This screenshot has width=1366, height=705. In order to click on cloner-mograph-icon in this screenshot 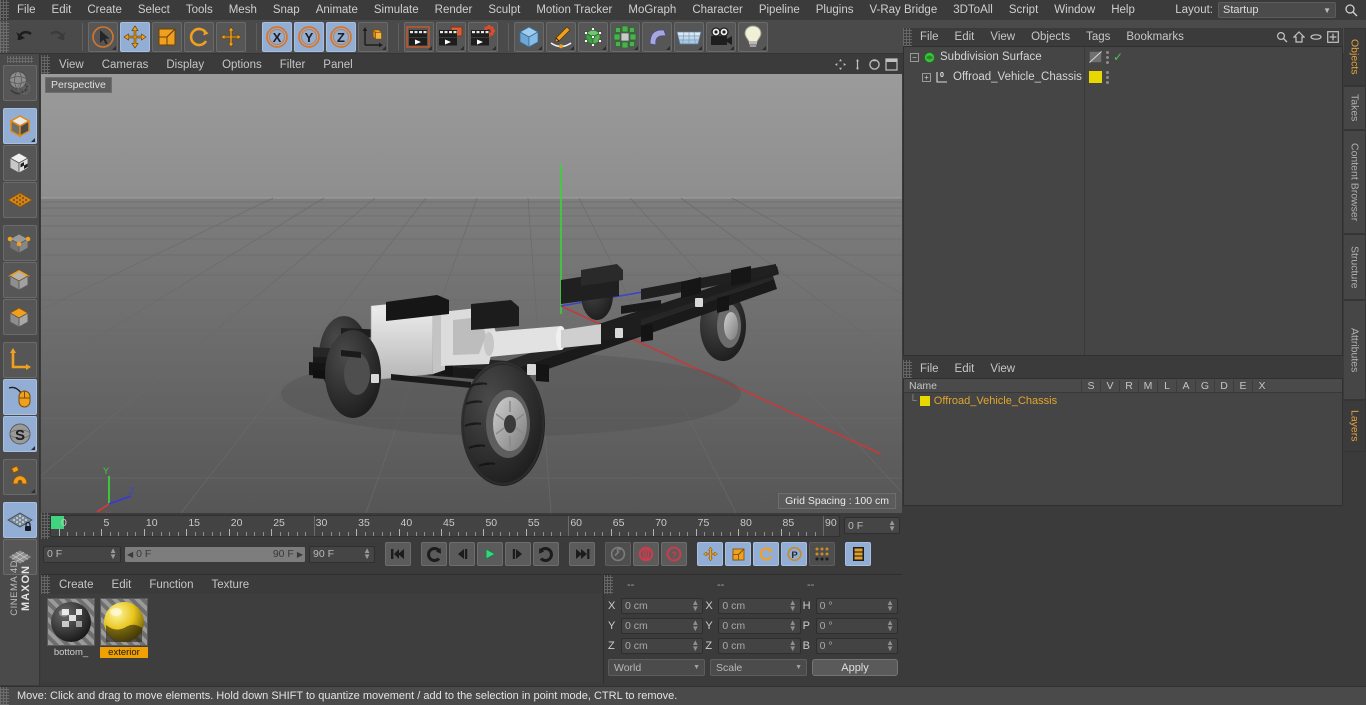, I will do `click(625, 36)`.